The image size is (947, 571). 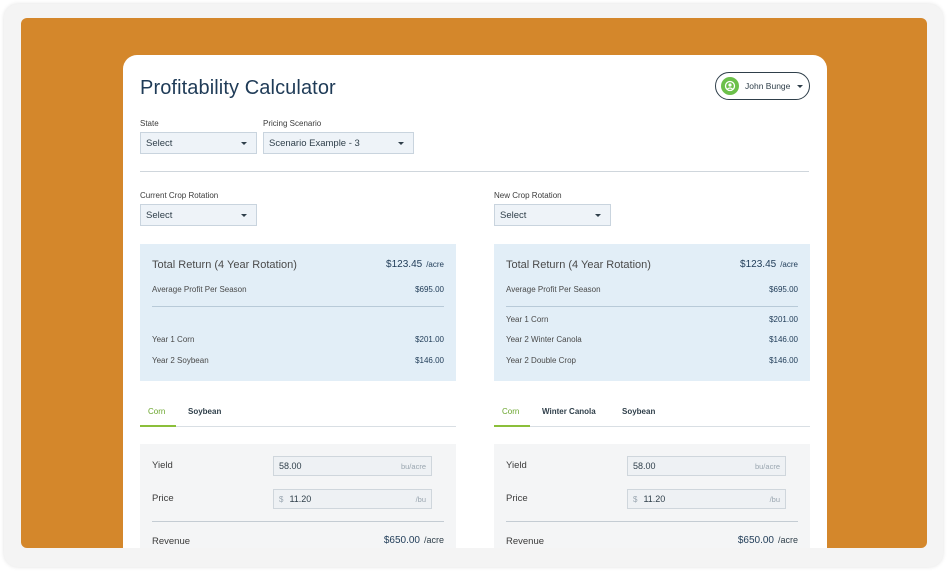 What do you see at coordinates (159, 215) in the screenshot?
I see `current-rotation-value: Select` at bounding box center [159, 215].